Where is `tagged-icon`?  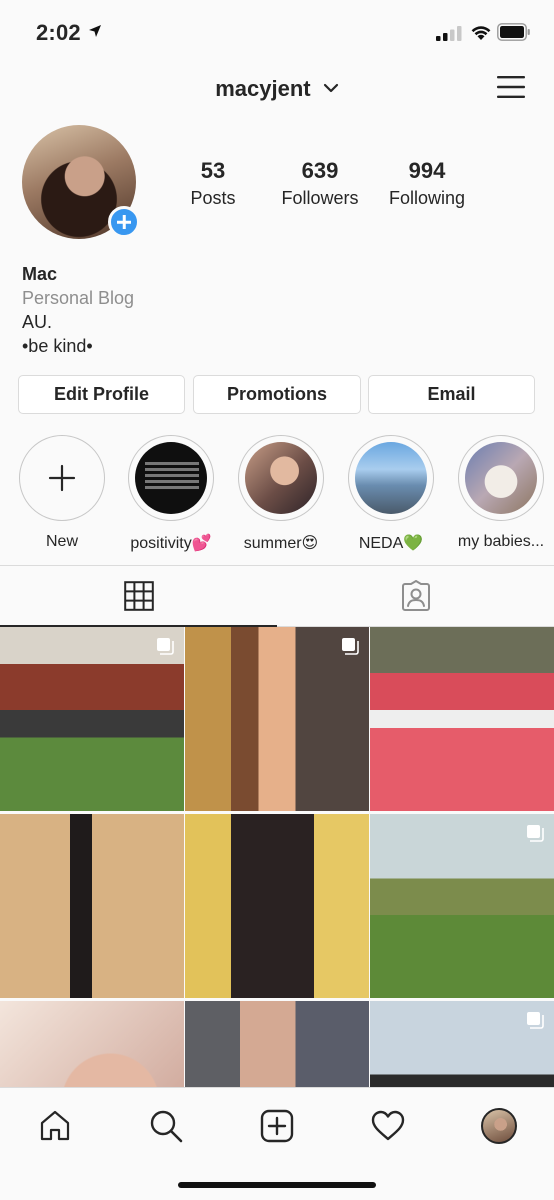
tagged-icon is located at coordinates (415, 595).